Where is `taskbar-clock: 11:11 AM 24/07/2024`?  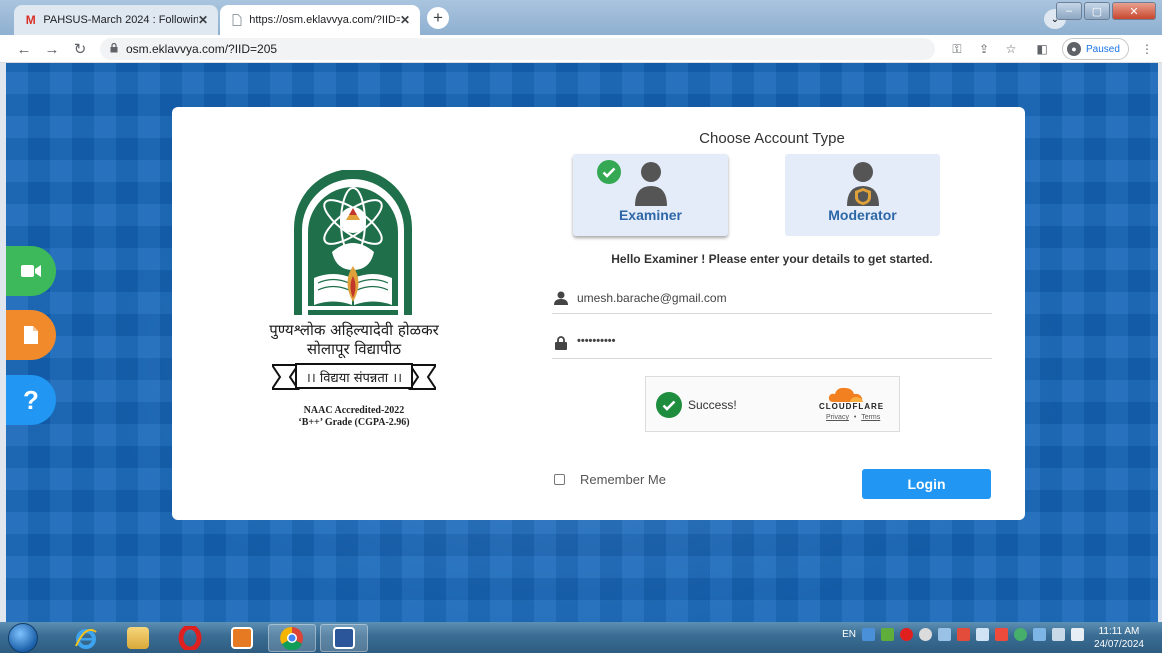 taskbar-clock: 11:11 AM 24/07/2024 is located at coordinates (1119, 638).